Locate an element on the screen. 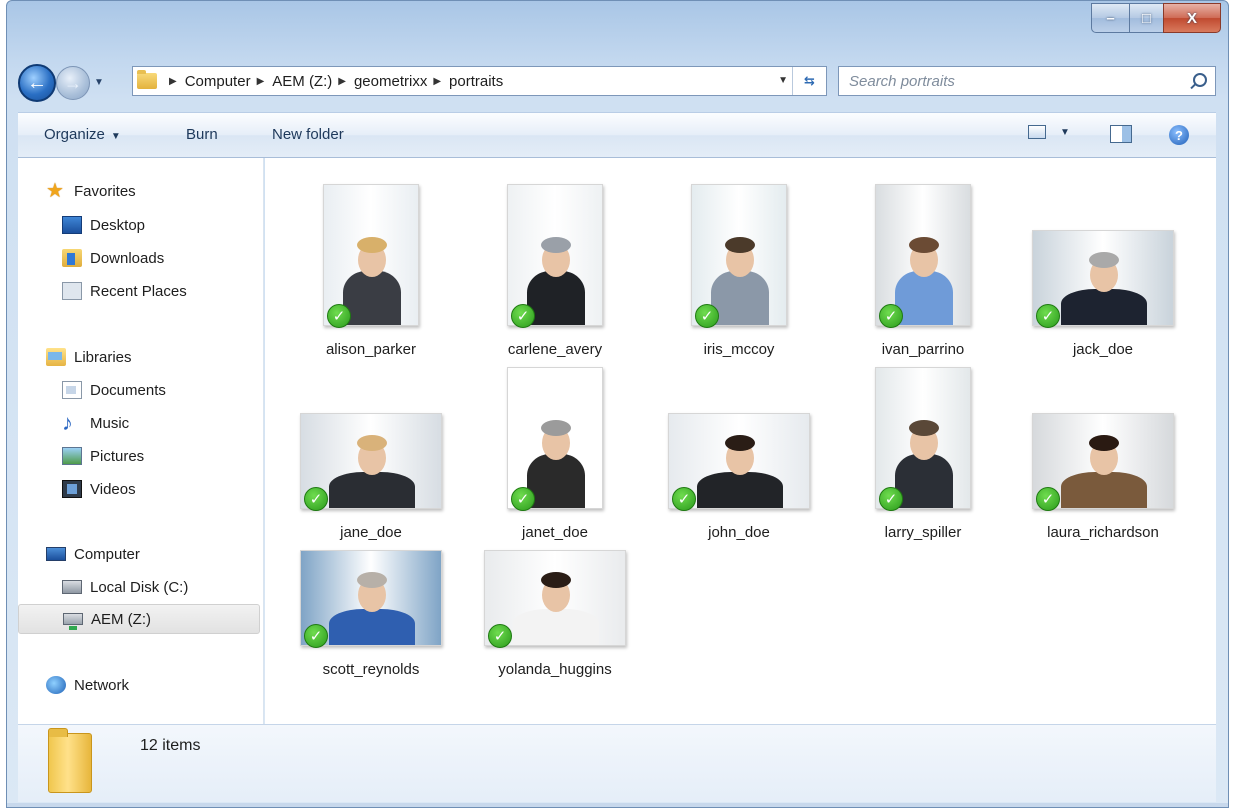 The width and height of the screenshot is (1235, 808). desktop-icon is located at coordinates (72, 225).